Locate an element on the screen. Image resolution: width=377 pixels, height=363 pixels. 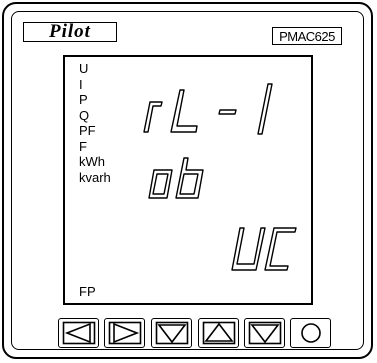
param-p: P is located at coordinates (83, 99).